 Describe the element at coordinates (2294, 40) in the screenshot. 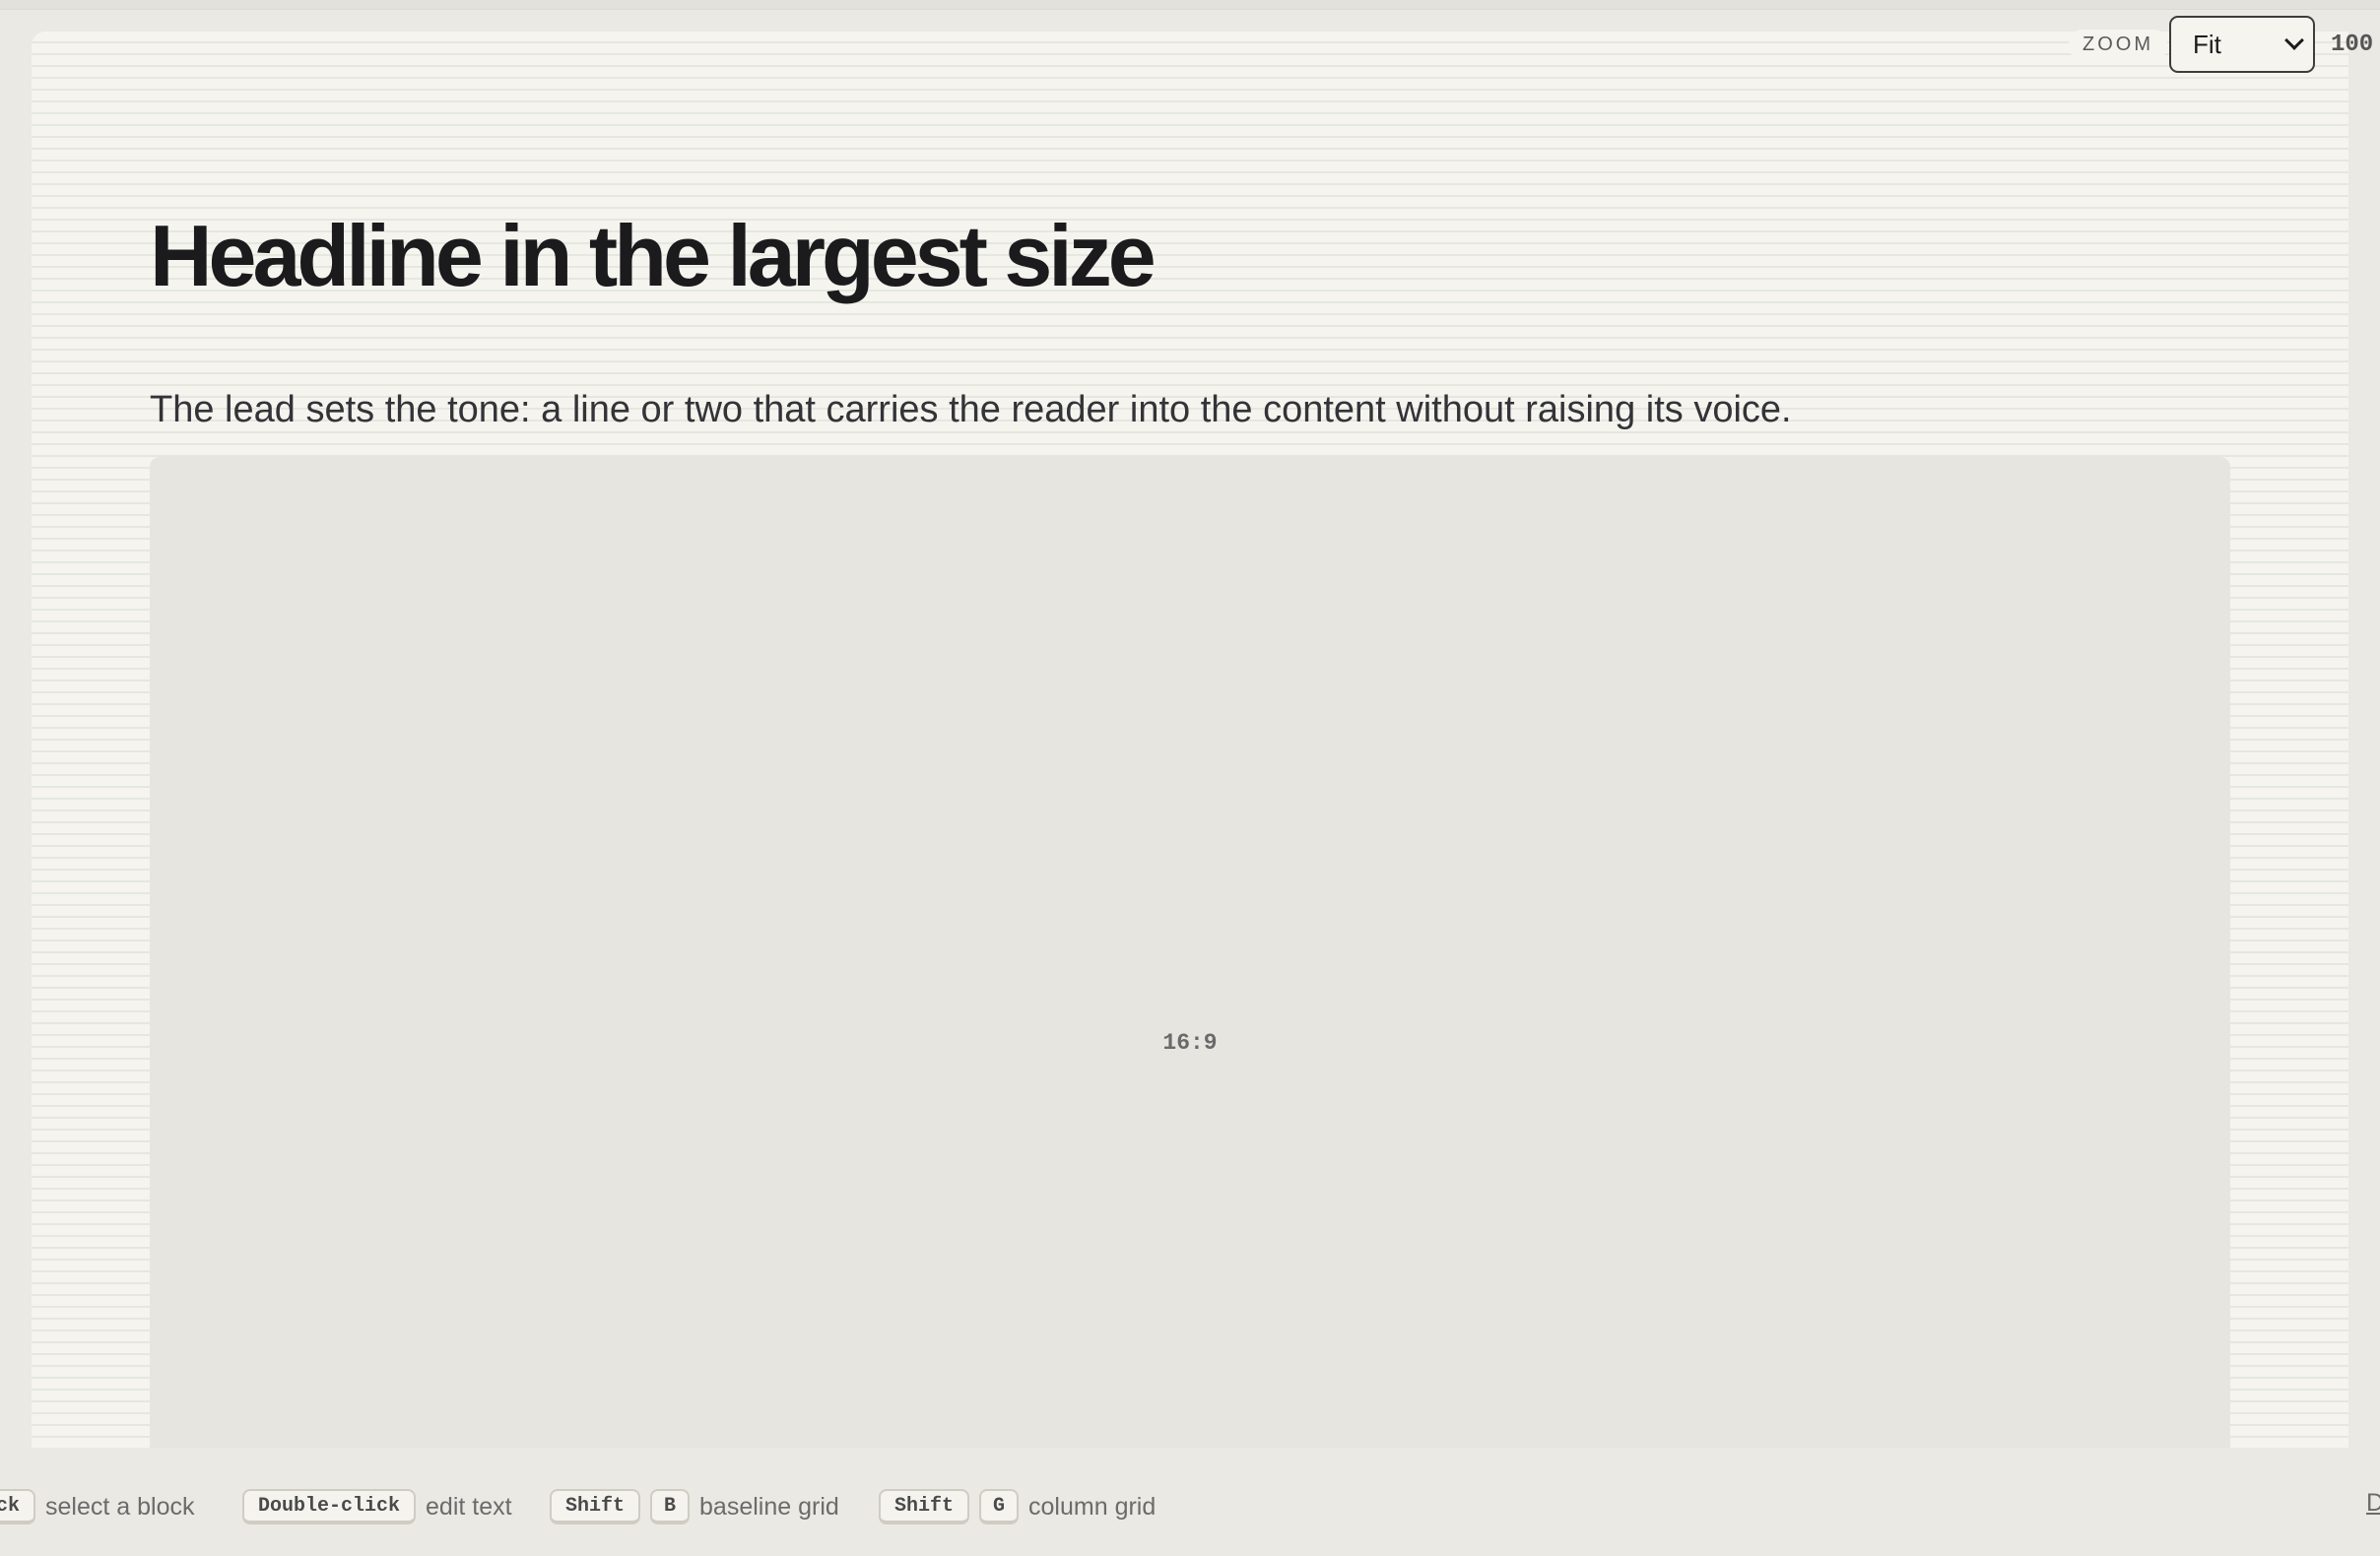

I see `chevron-down-icon` at that location.